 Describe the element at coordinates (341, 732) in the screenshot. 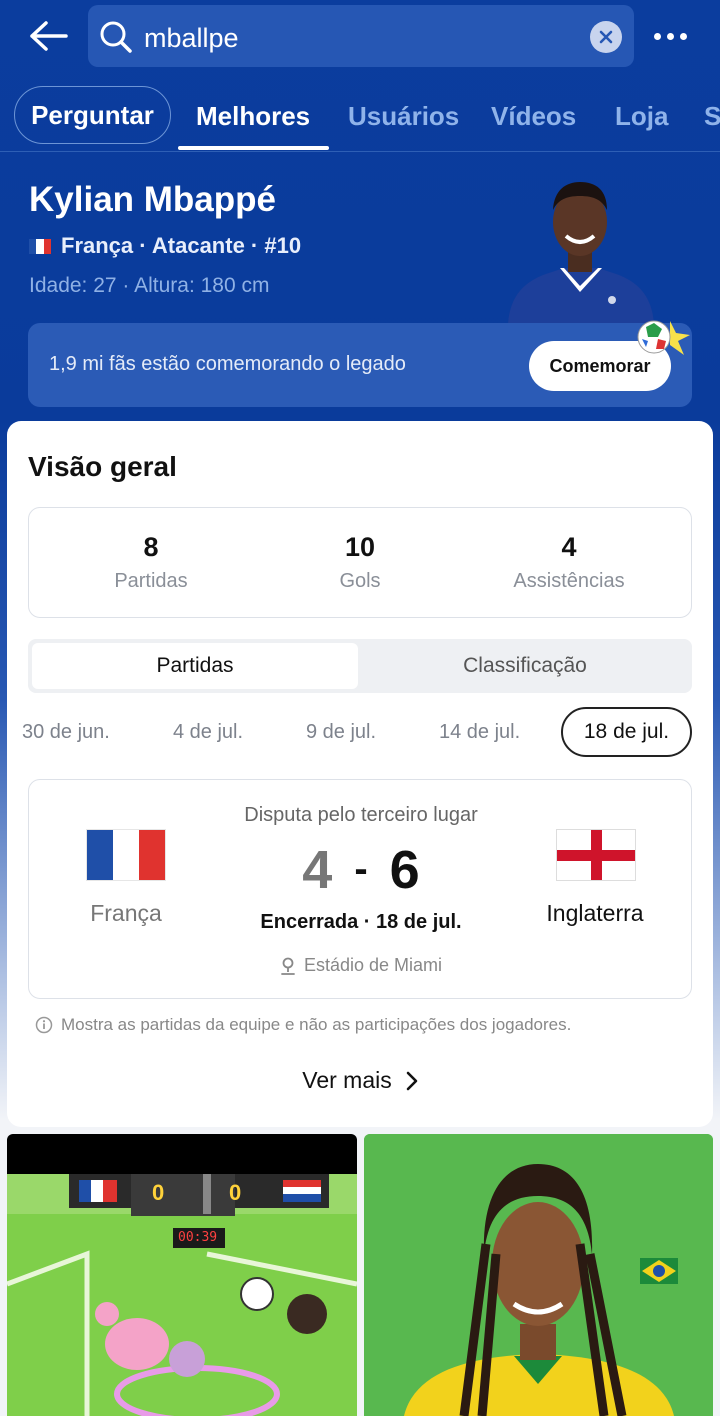

I see `date-chip: 9 de jul.` at that location.